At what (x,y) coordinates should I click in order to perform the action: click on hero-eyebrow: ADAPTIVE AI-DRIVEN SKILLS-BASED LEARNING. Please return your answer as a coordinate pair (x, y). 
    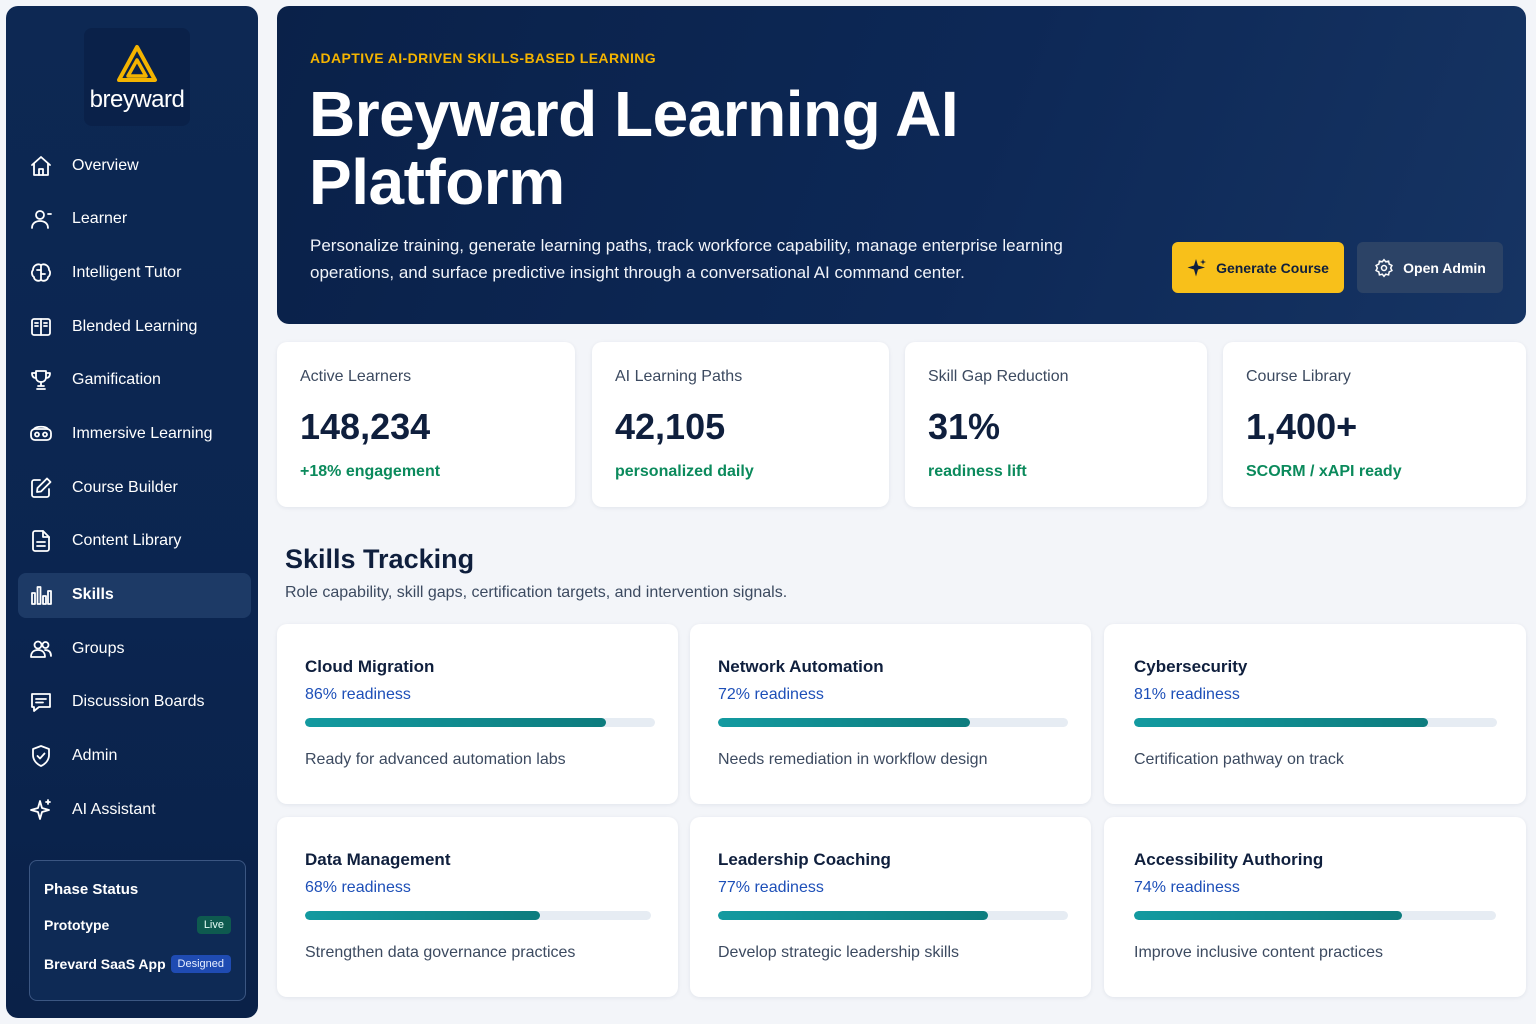
    Looking at the image, I should click on (483, 58).